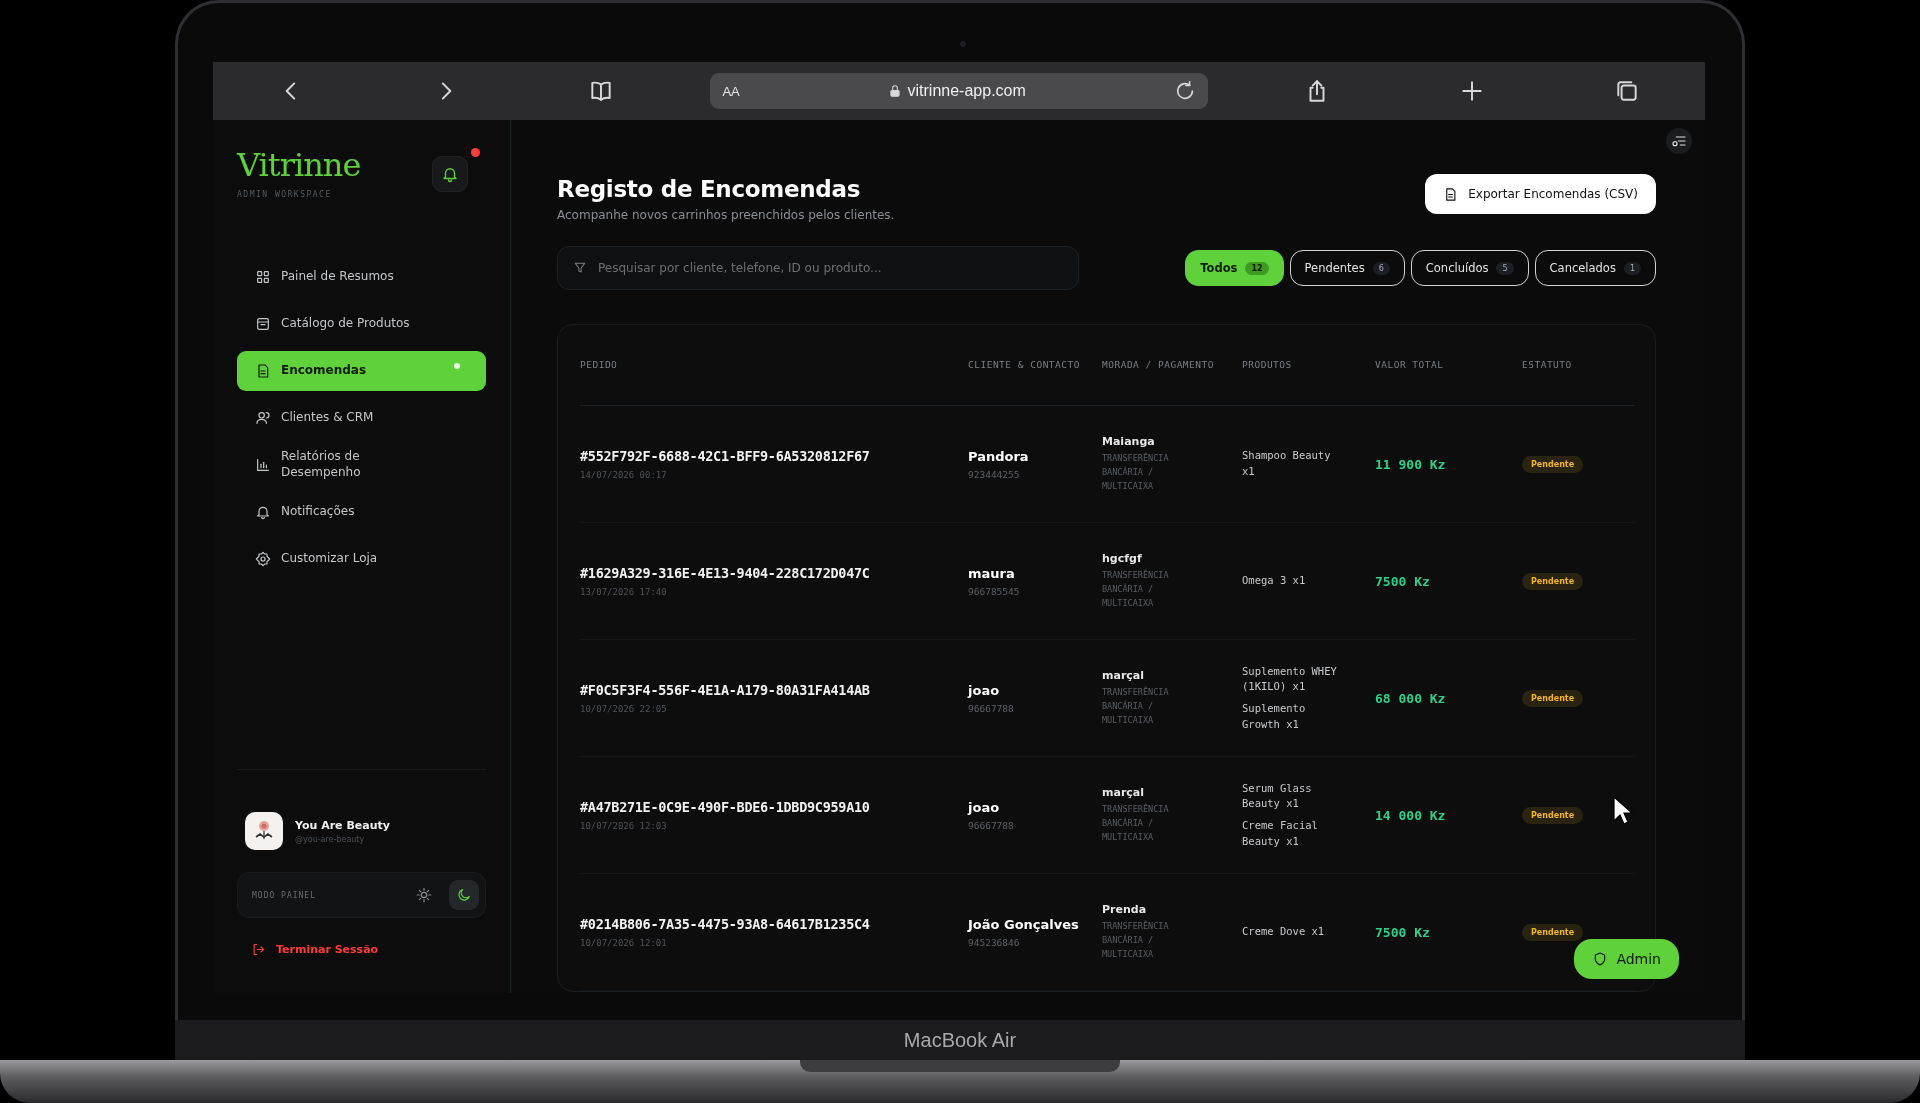 The height and width of the screenshot is (1103, 1920). What do you see at coordinates (624, 592) in the screenshot?
I see `order-date: 13/07/2026 17:40` at bounding box center [624, 592].